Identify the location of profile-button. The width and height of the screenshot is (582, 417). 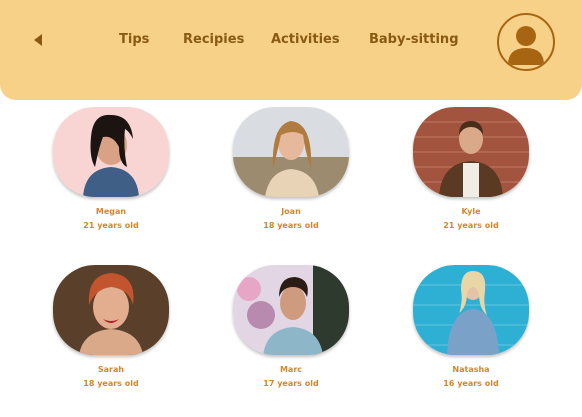
(526, 42).